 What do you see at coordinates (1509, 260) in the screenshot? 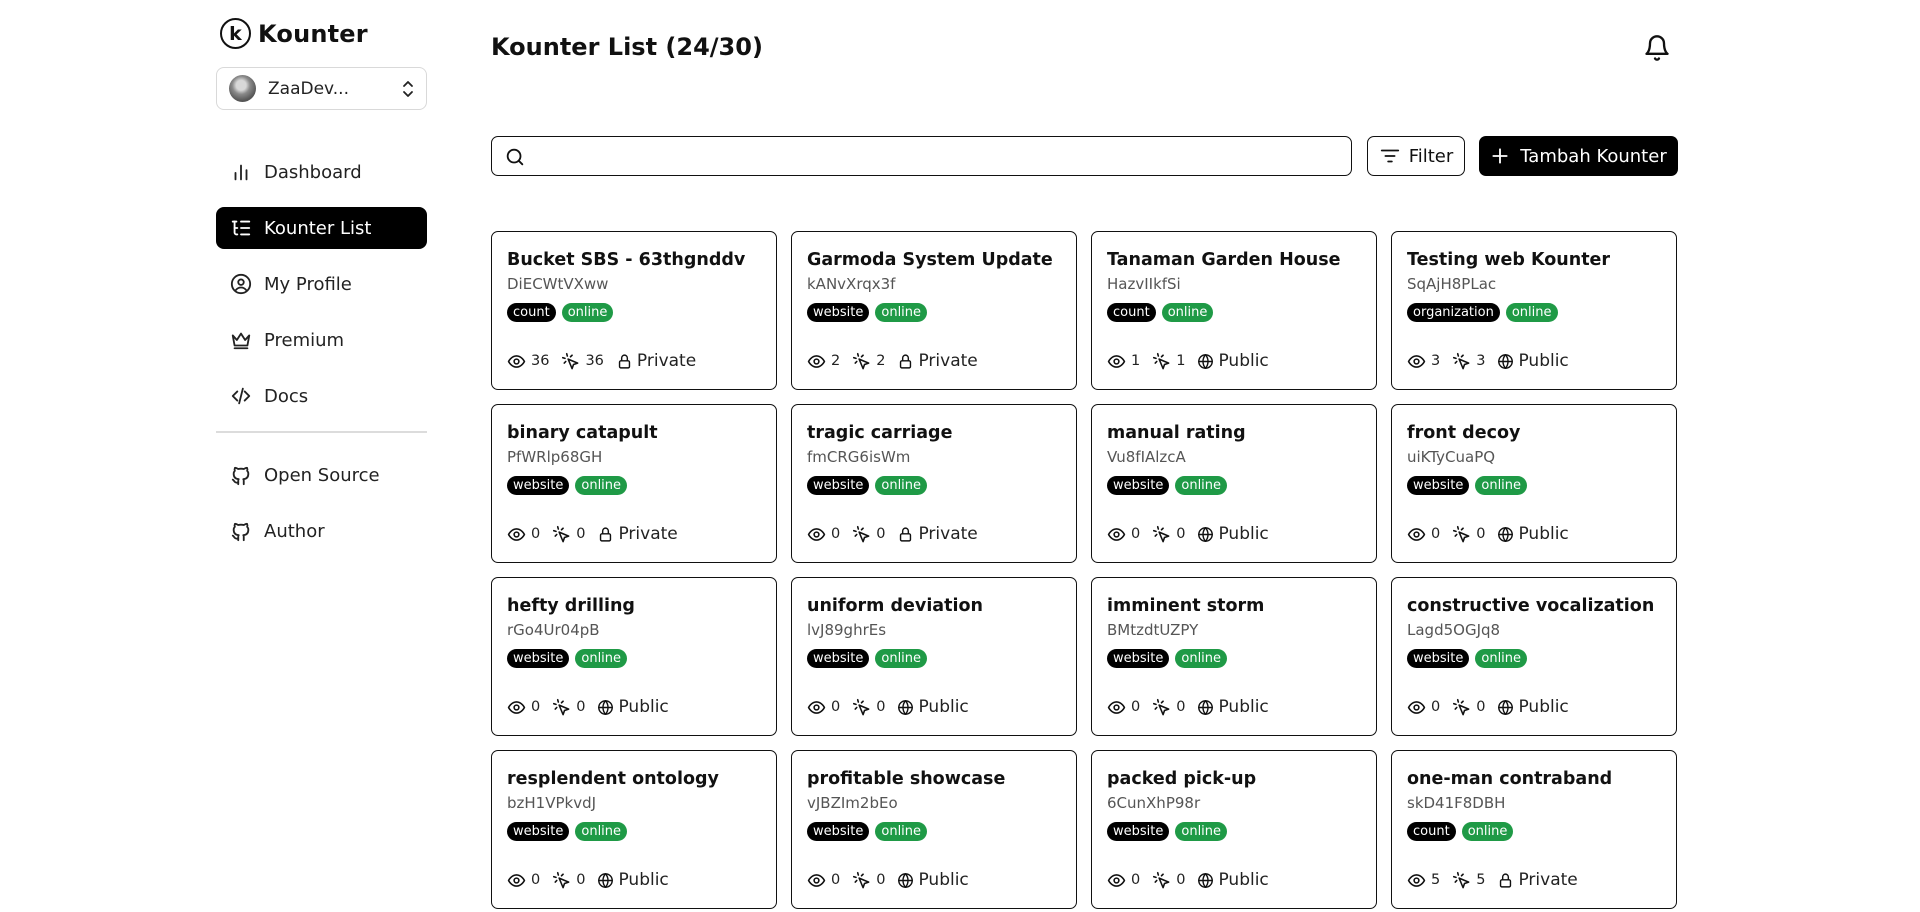
I see `kounter-title: Testing web Kounter` at bounding box center [1509, 260].